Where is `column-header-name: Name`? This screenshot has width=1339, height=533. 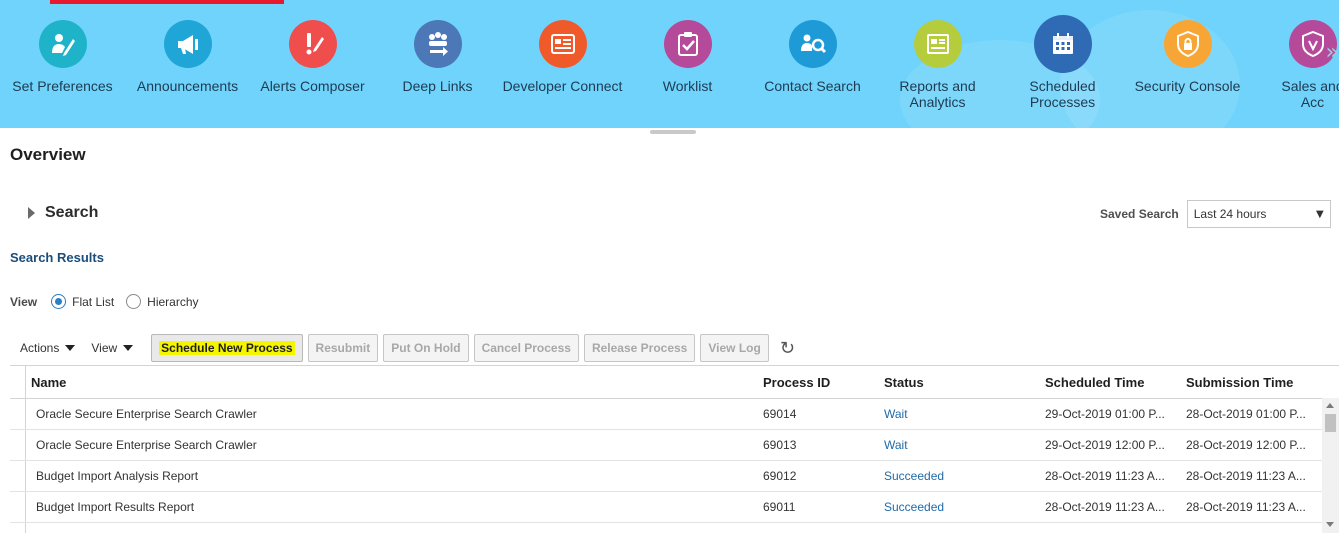
column-header-name: Name is located at coordinates (381, 382).